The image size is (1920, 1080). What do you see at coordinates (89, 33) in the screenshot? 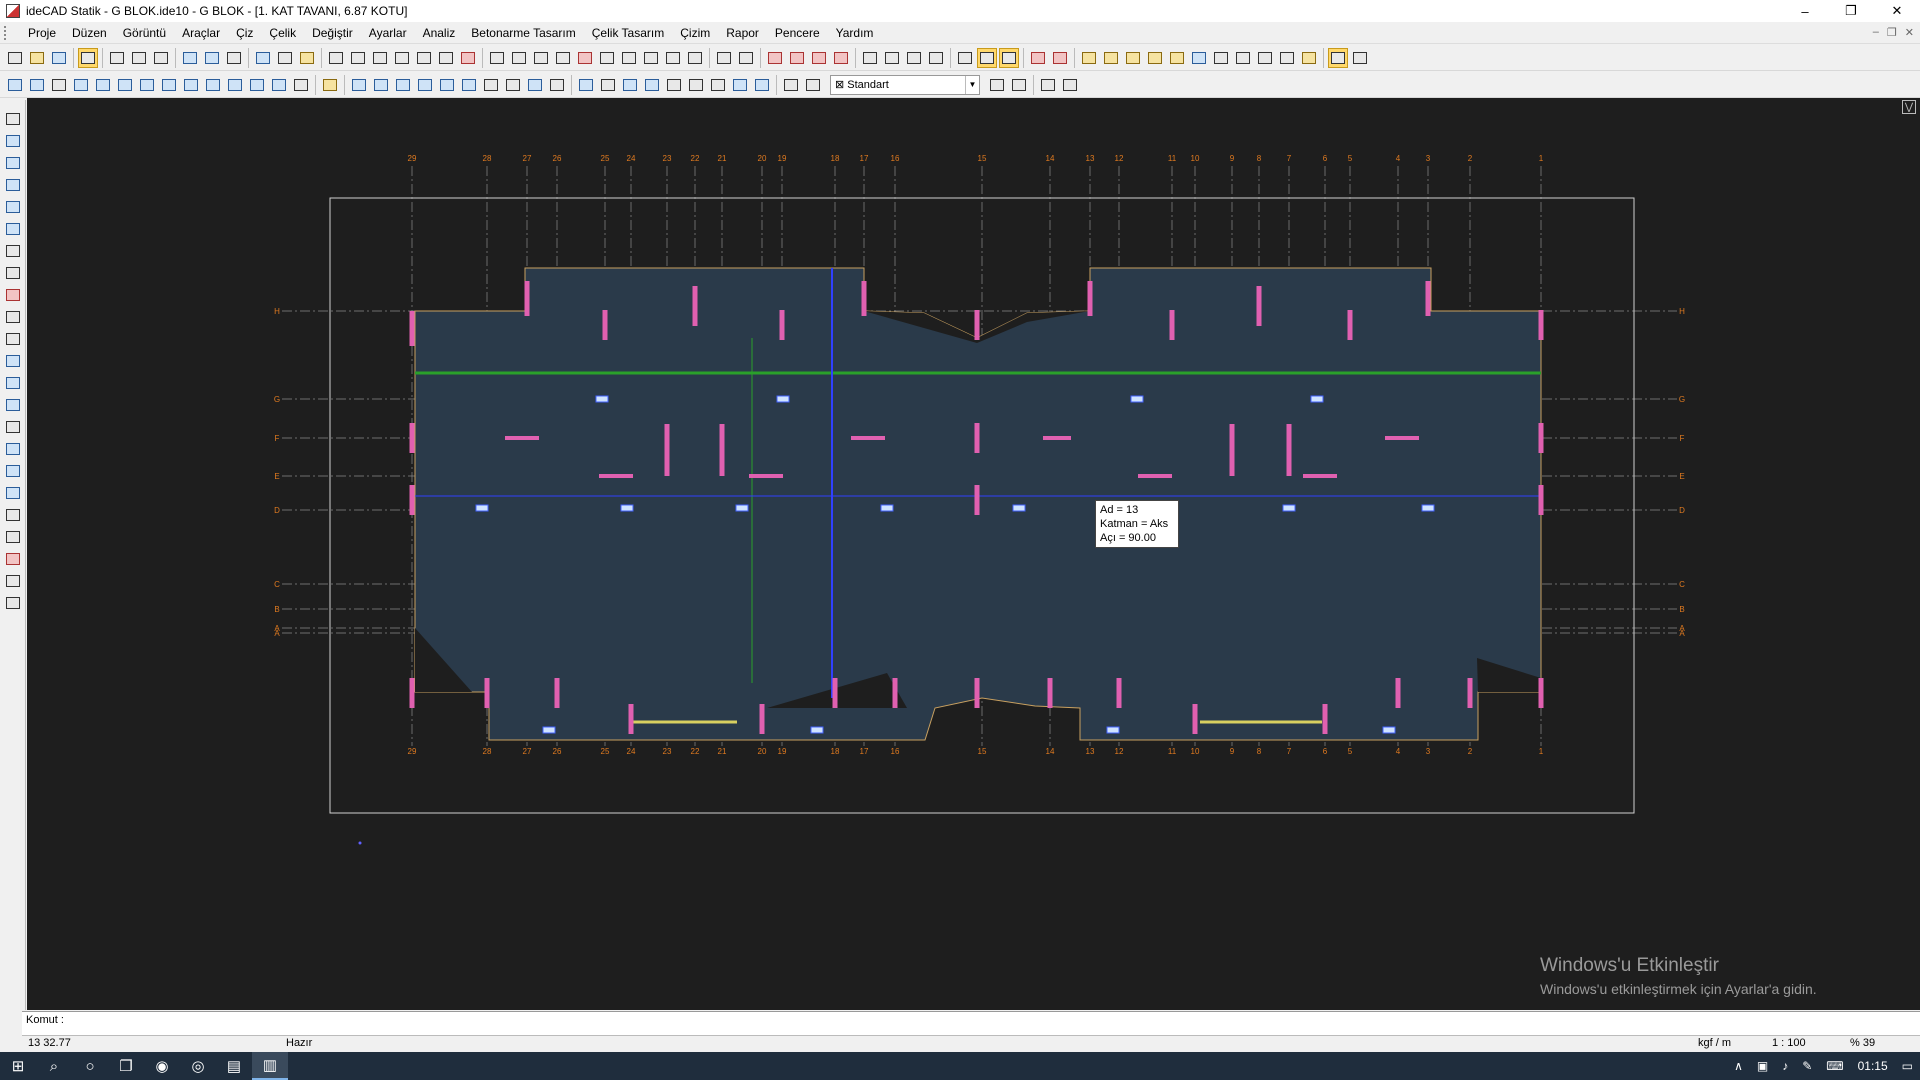
I see `menu-duzen: Düzen` at bounding box center [89, 33].